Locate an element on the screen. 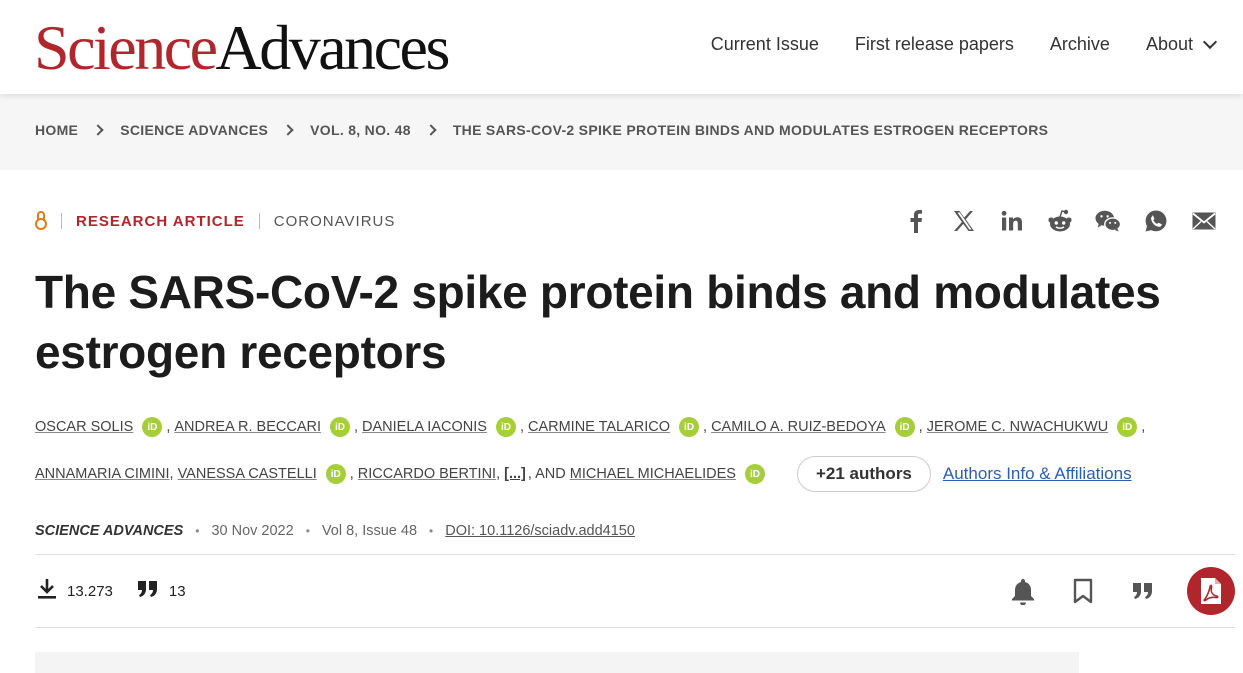 The image size is (1243, 673). bell-icon is located at coordinates (1023, 591).